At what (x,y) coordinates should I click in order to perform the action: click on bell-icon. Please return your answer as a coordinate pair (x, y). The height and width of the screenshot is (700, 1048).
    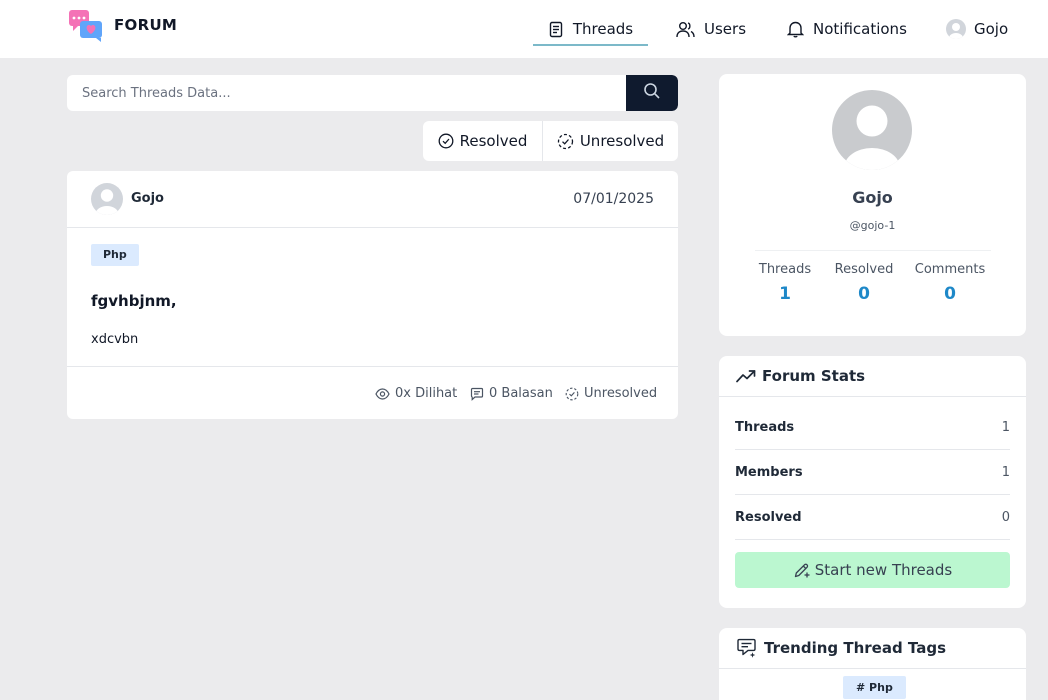
    Looking at the image, I should click on (795, 29).